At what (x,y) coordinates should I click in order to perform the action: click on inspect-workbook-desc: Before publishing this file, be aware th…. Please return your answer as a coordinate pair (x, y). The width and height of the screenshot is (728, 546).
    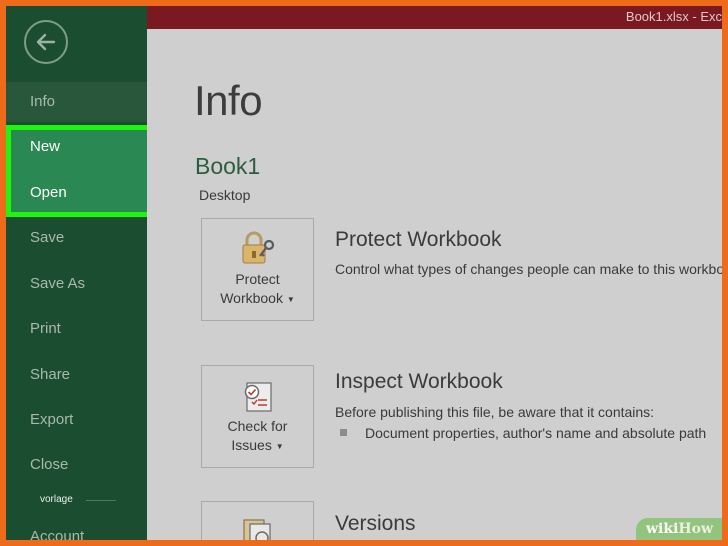
    Looking at the image, I should click on (495, 412).